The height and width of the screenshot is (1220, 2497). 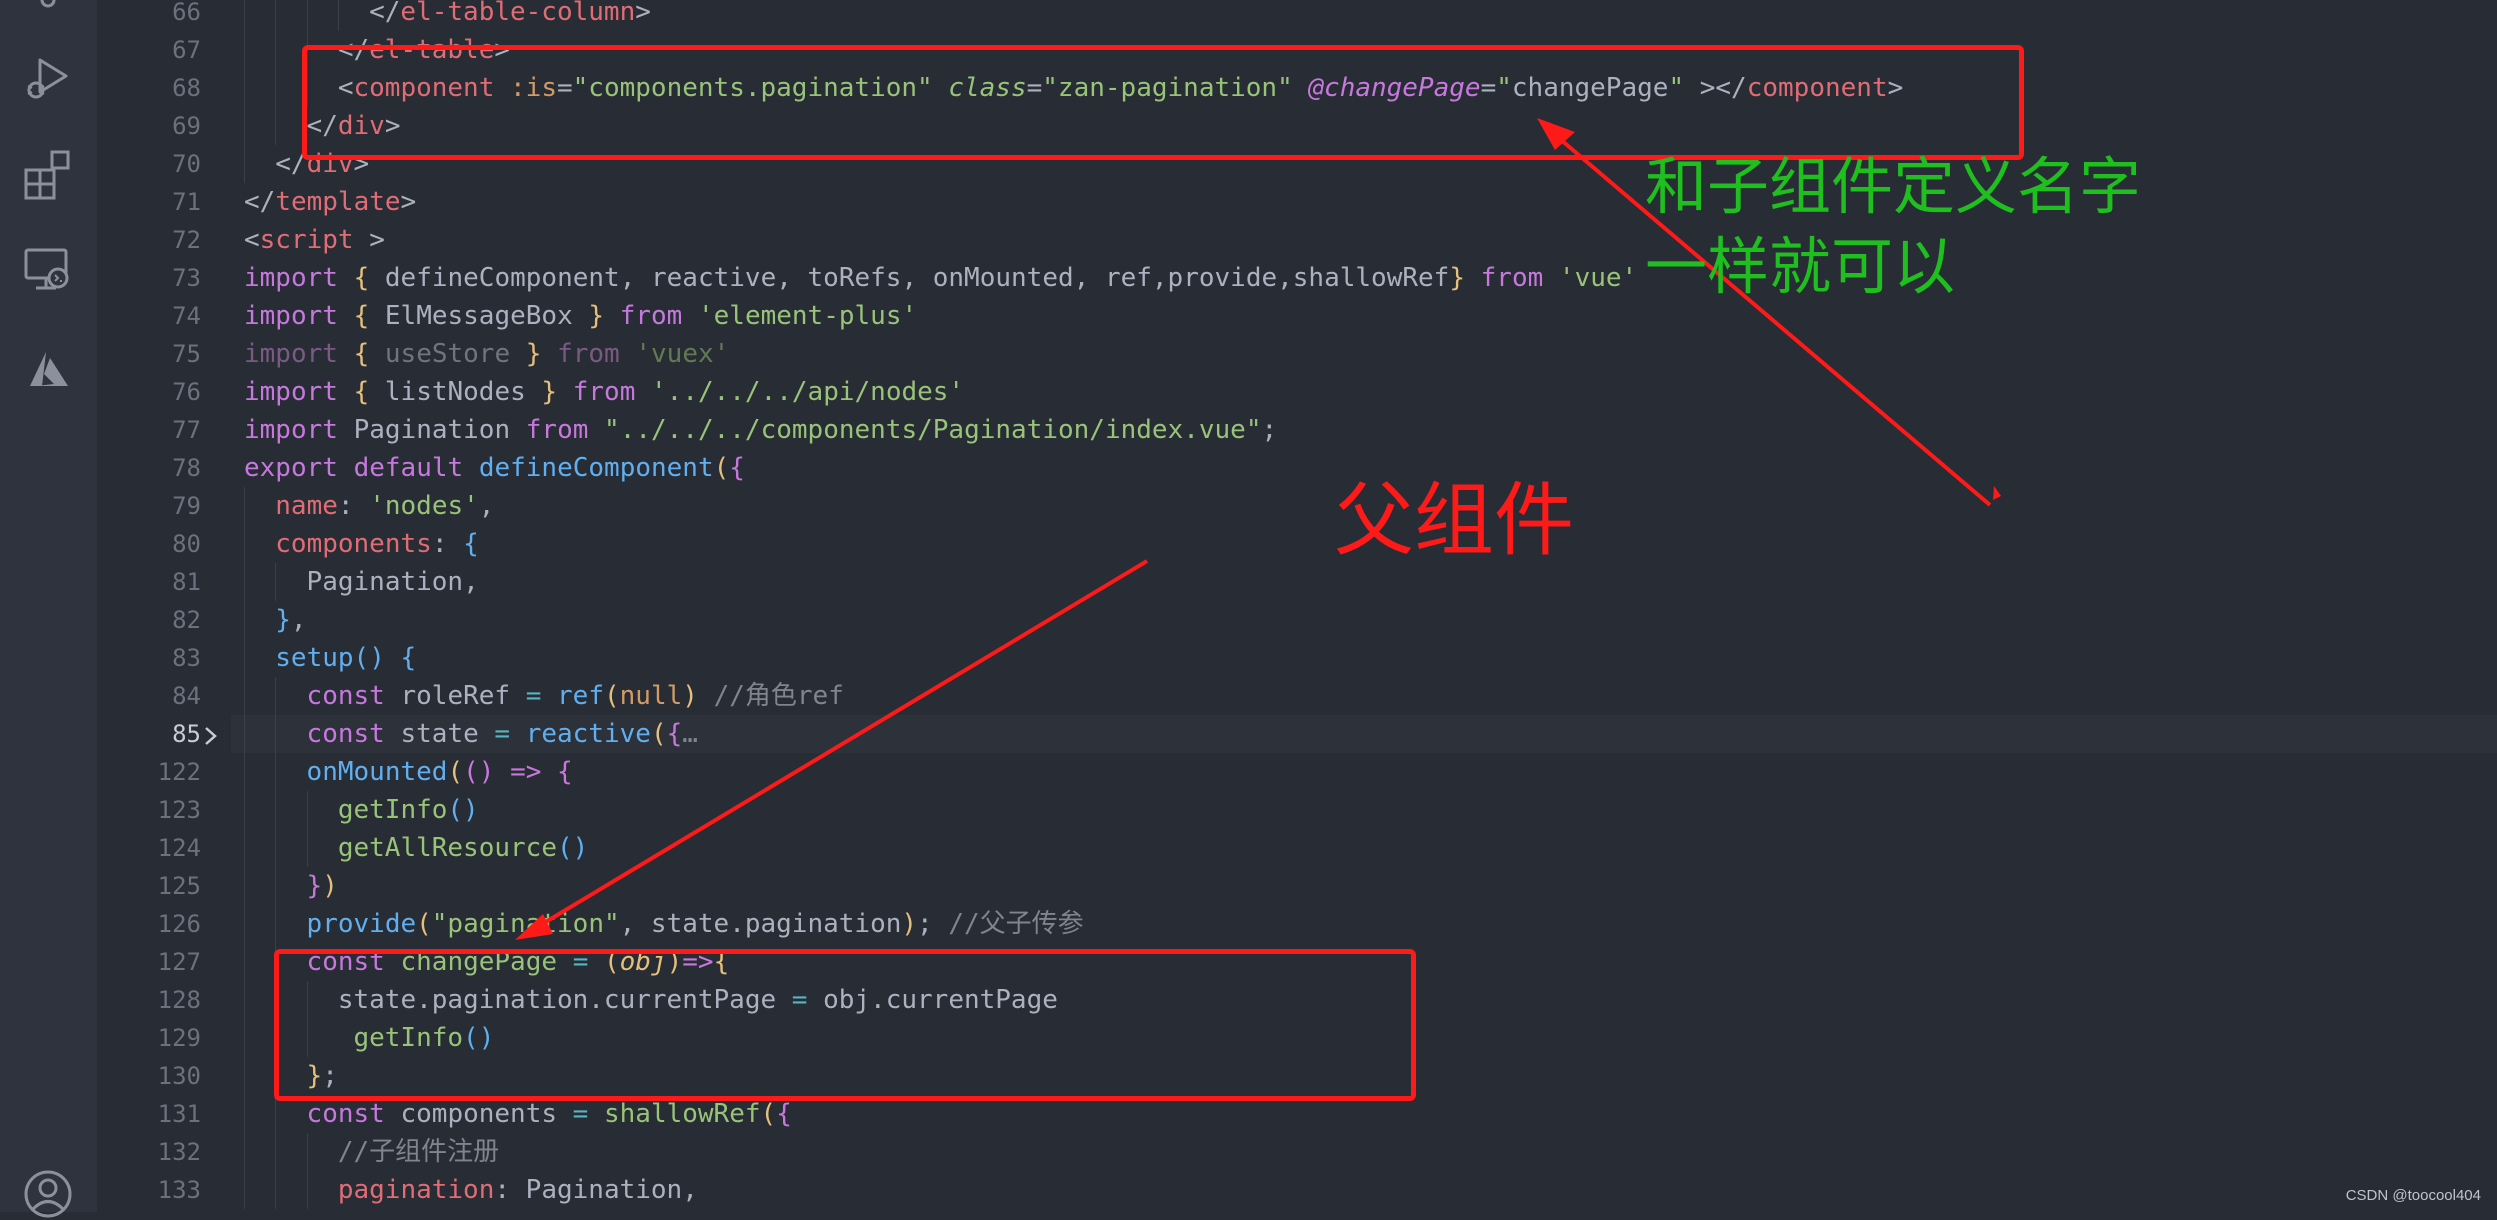 What do you see at coordinates (48, 174) in the screenshot?
I see `extensions-icon` at bounding box center [48, 174].